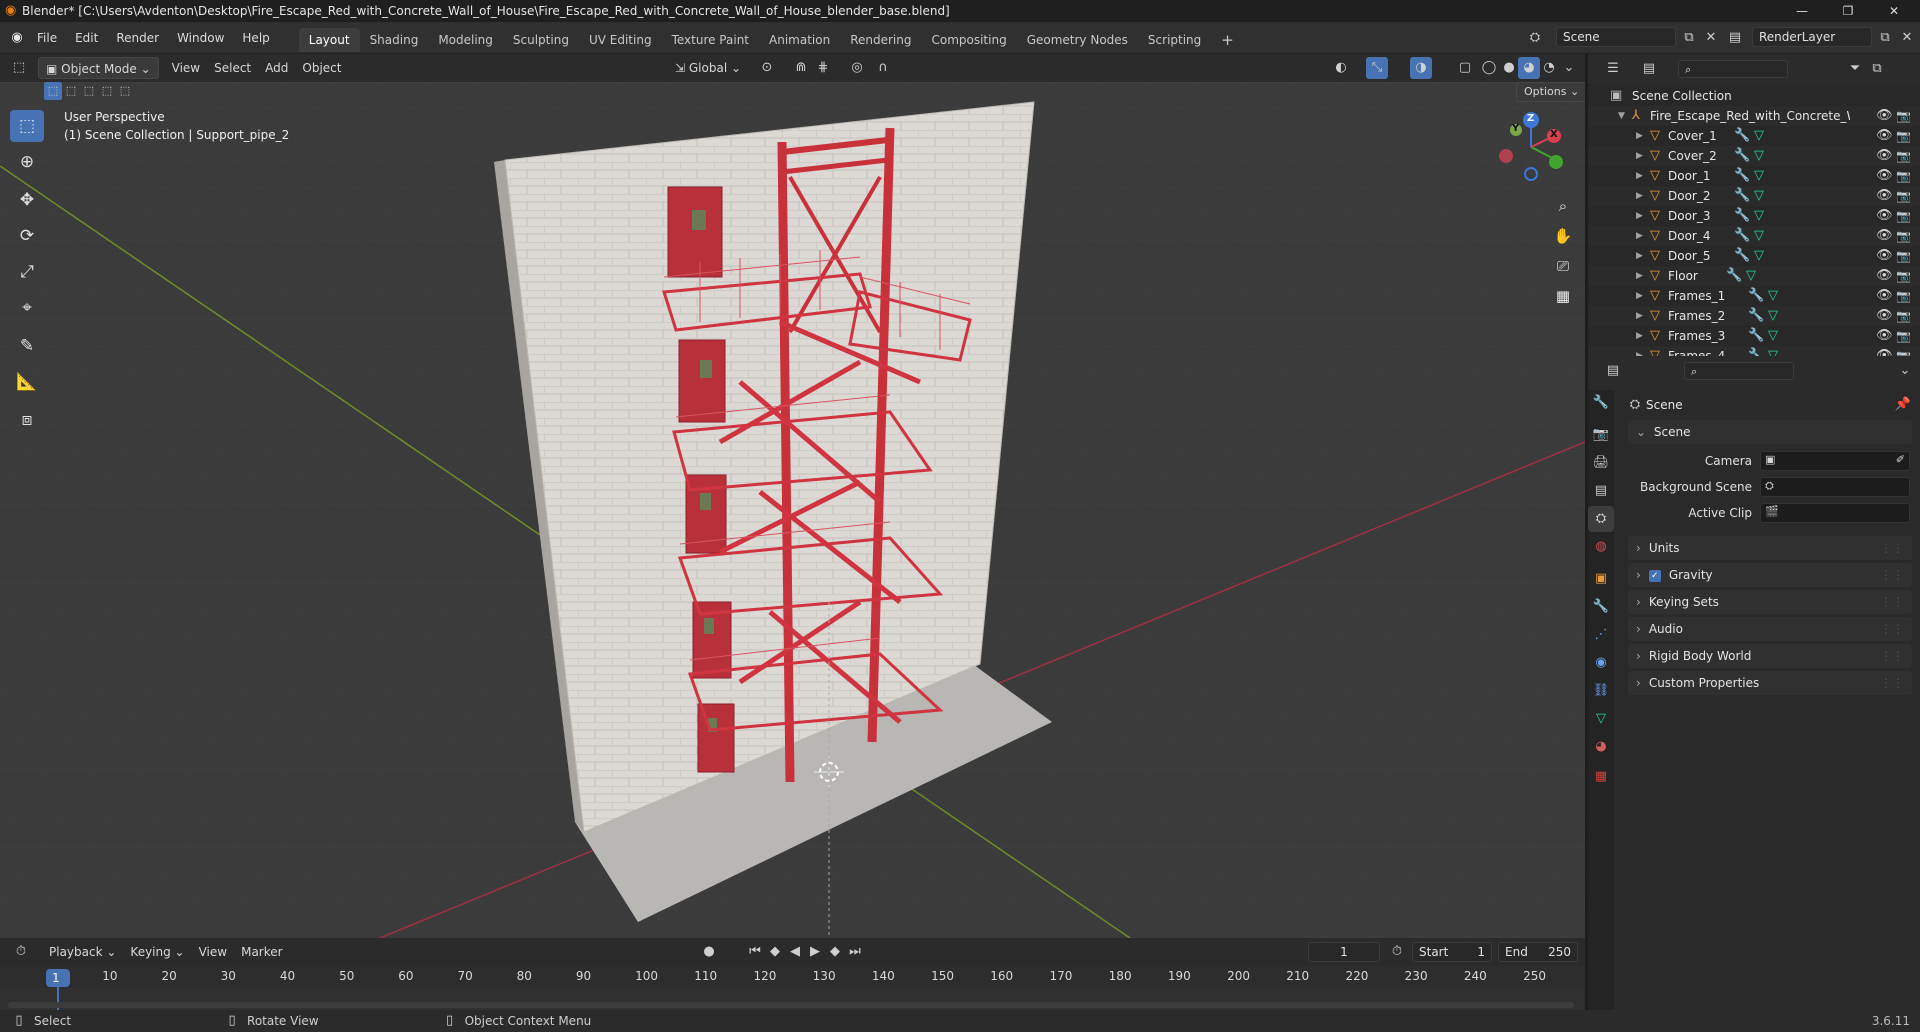  I want to click on outliner-row-object: ▶ ▽ Frames_1 🔧 ▽ 👁 📷, so click(1754, 296).